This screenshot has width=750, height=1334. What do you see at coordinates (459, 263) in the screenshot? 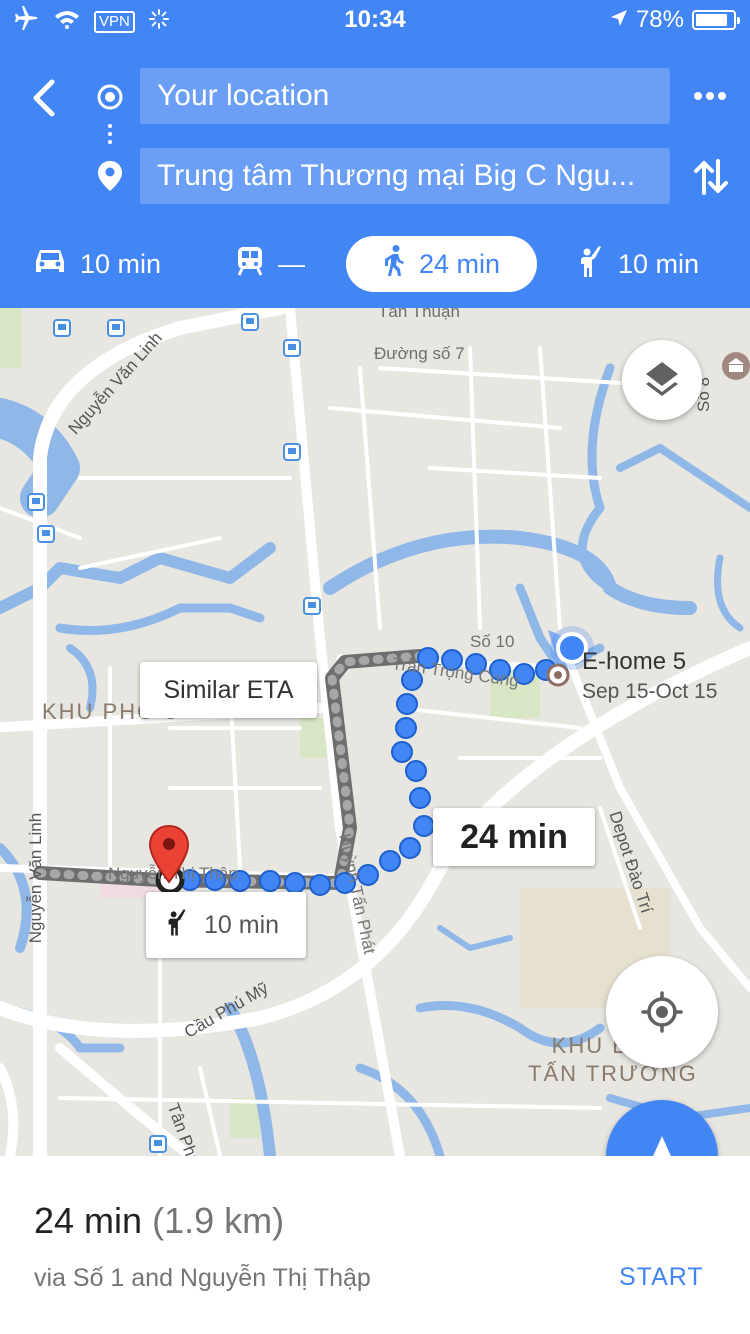
I see `walk-time: 24 min` at bounding box center [459, 263].